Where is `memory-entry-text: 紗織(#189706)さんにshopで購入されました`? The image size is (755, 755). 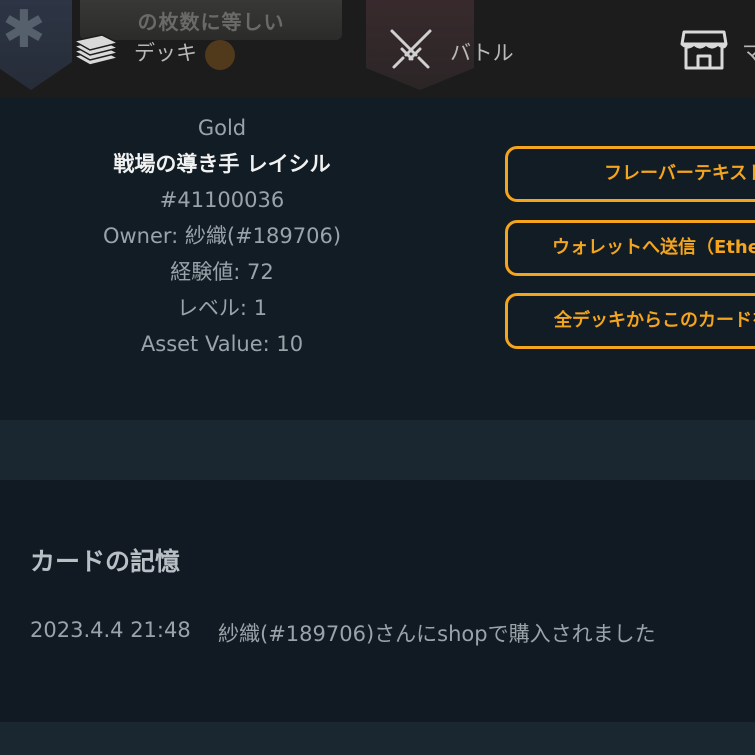
memory-entry-text: 紗織(#189706)さんにshopで購入されました is located at coordinates (437, 634).